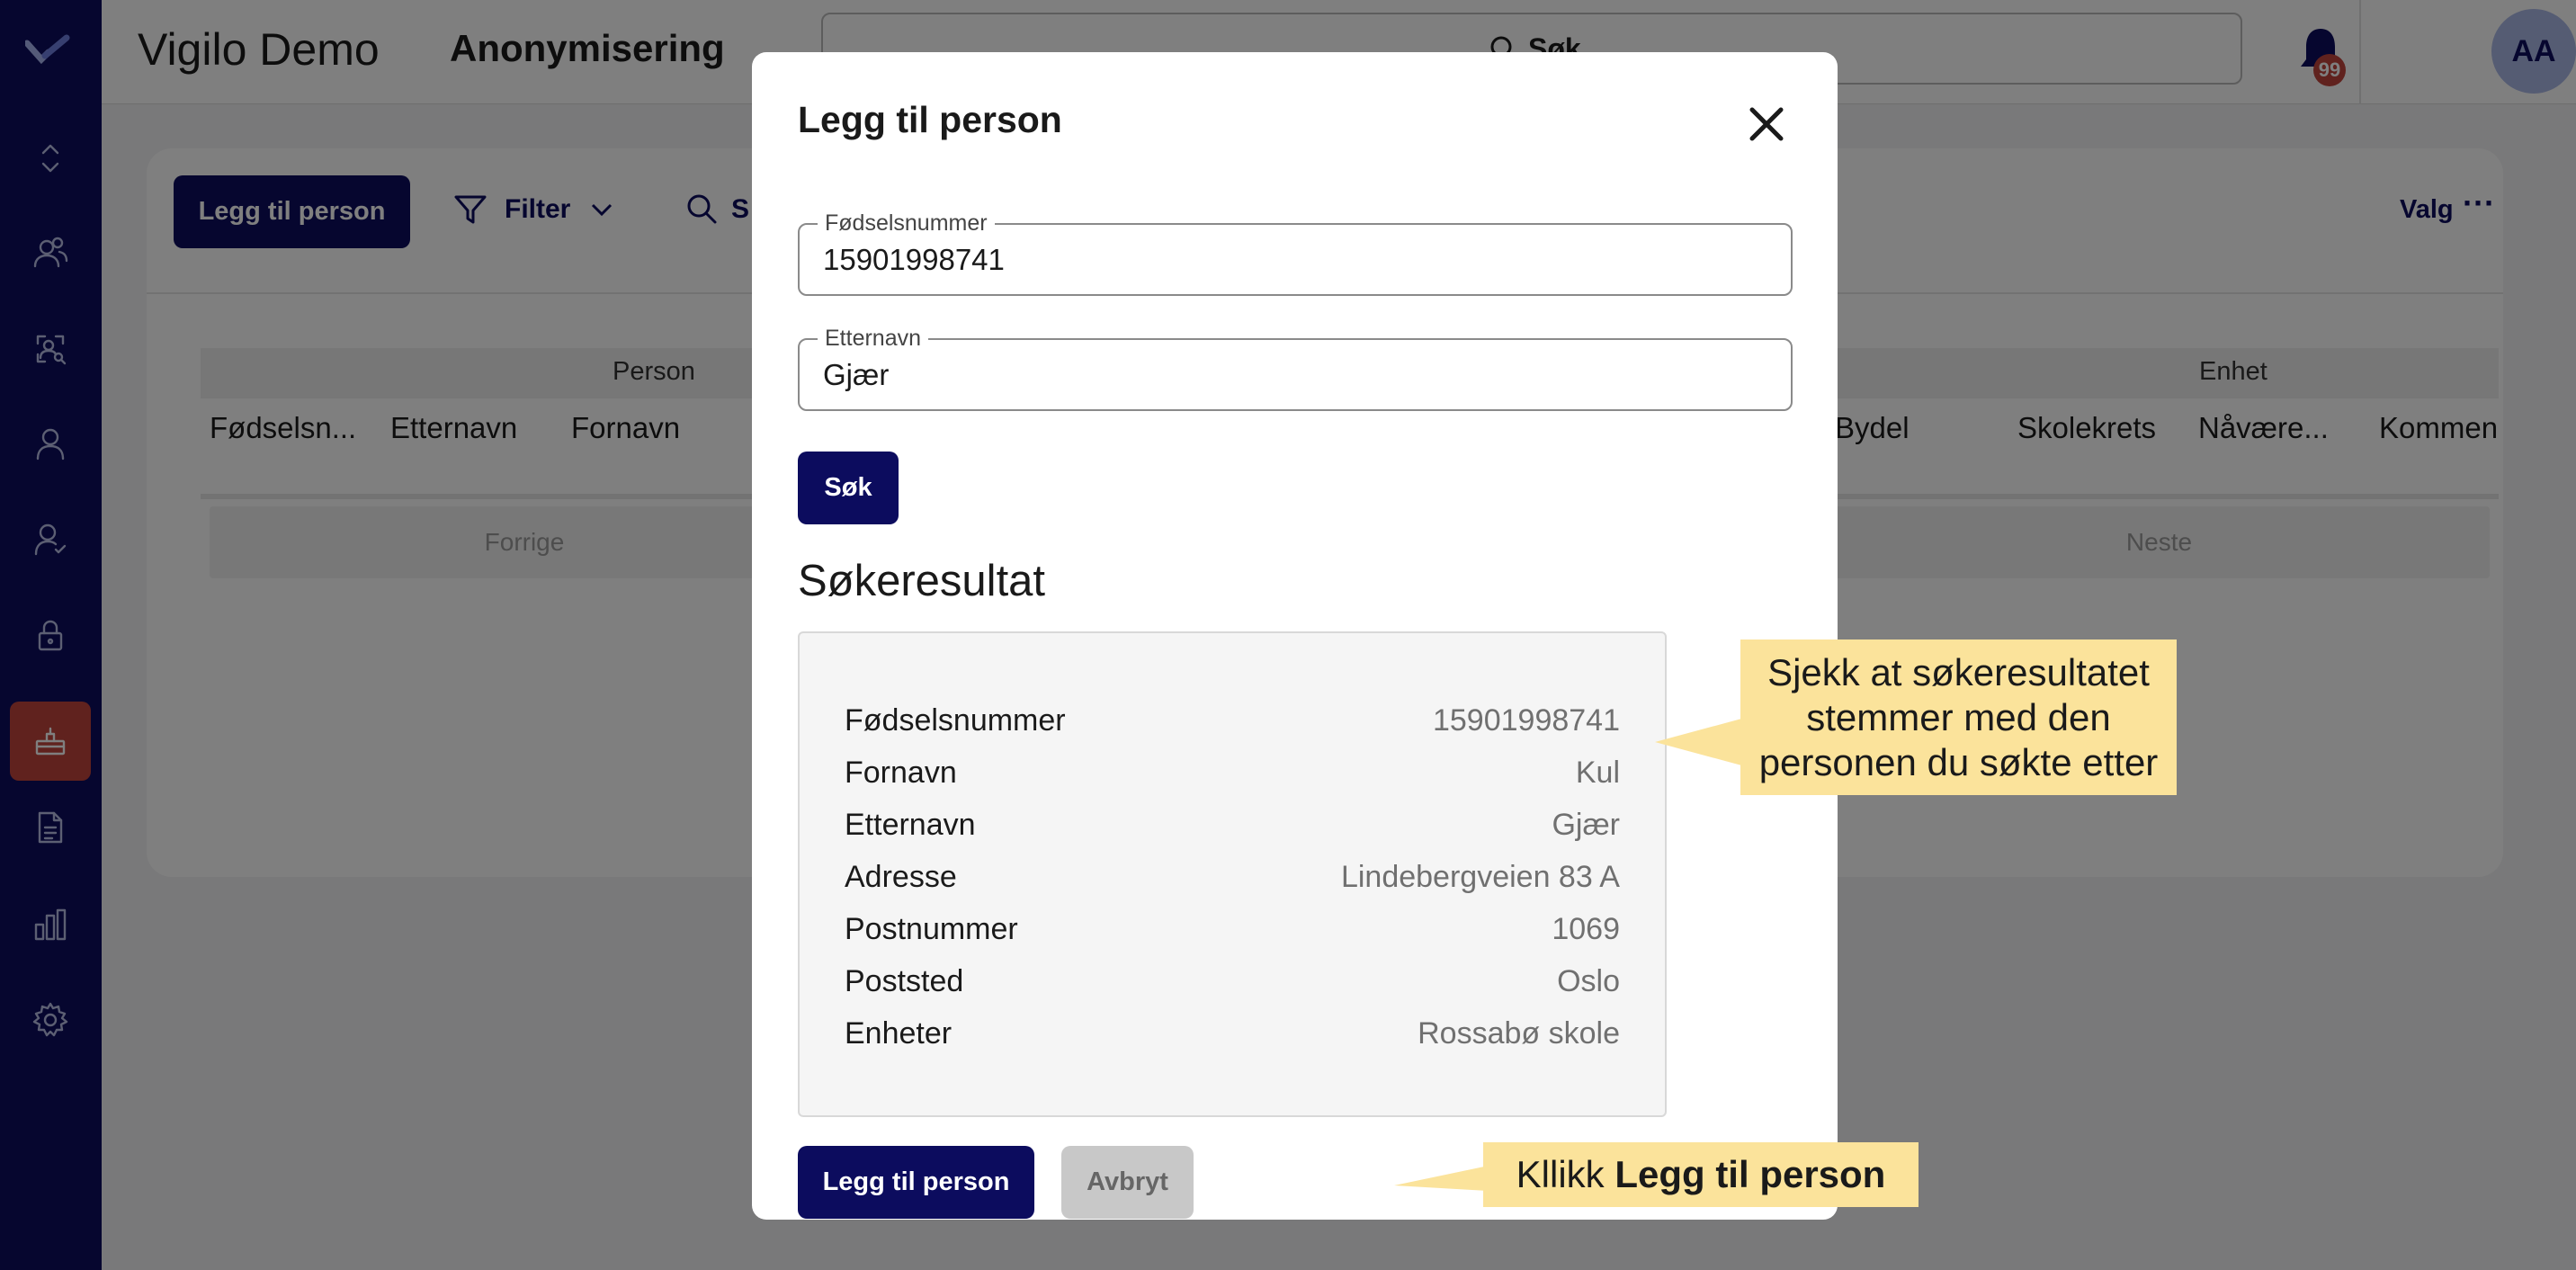 Image resolution: width=2576 pixels, height=1270 pixels. Describe the element at coordinates (916, 1182) in the screenshot. I see `confirm-add-person-button: Legg til person` at that location.